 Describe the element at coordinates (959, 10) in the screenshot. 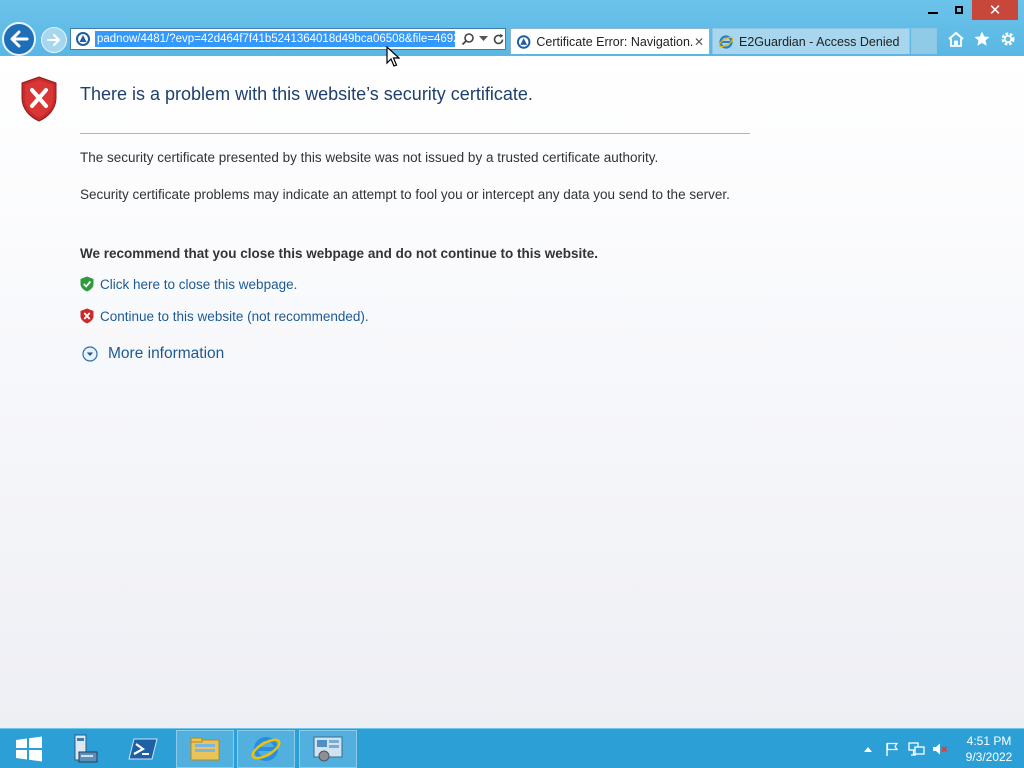

I see `restore-button` at that location.